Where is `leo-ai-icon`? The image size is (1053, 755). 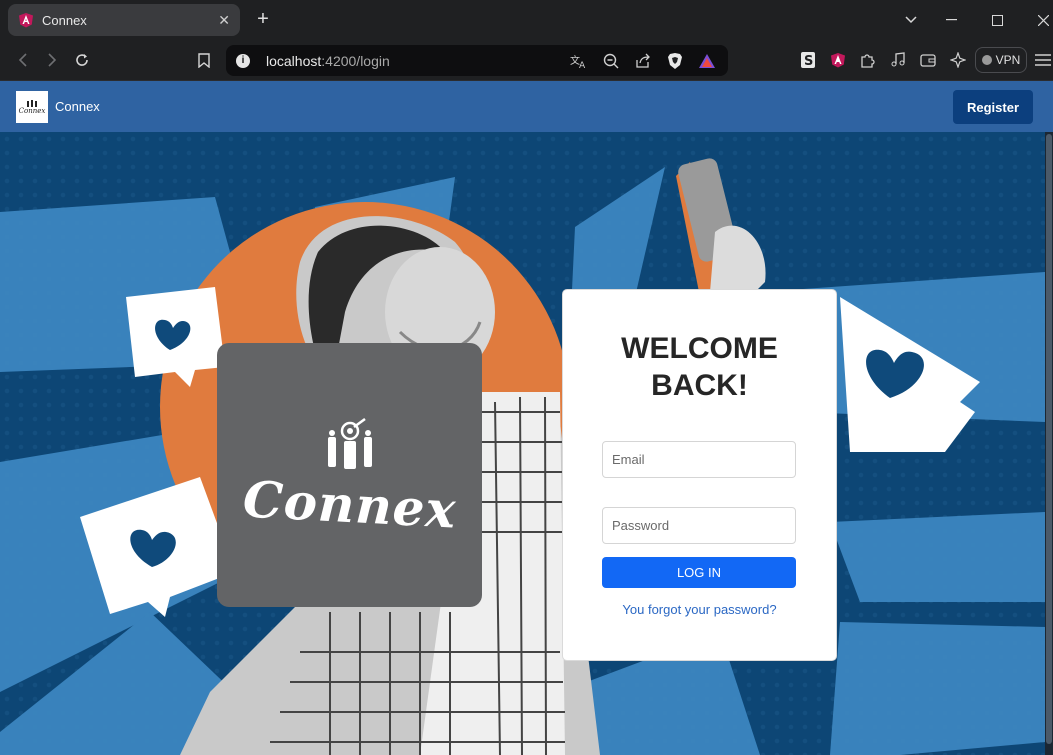 leo-ai-icon is located at coordinates (958, 60).